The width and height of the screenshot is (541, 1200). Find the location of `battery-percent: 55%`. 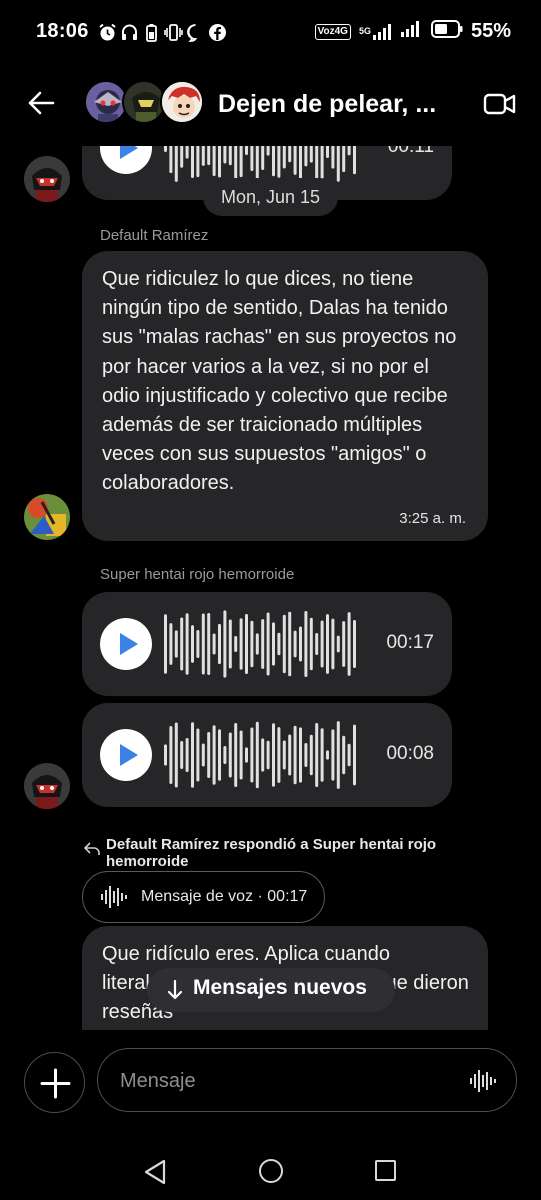

battery-percent: 55% is located at coordinates (490, 31).